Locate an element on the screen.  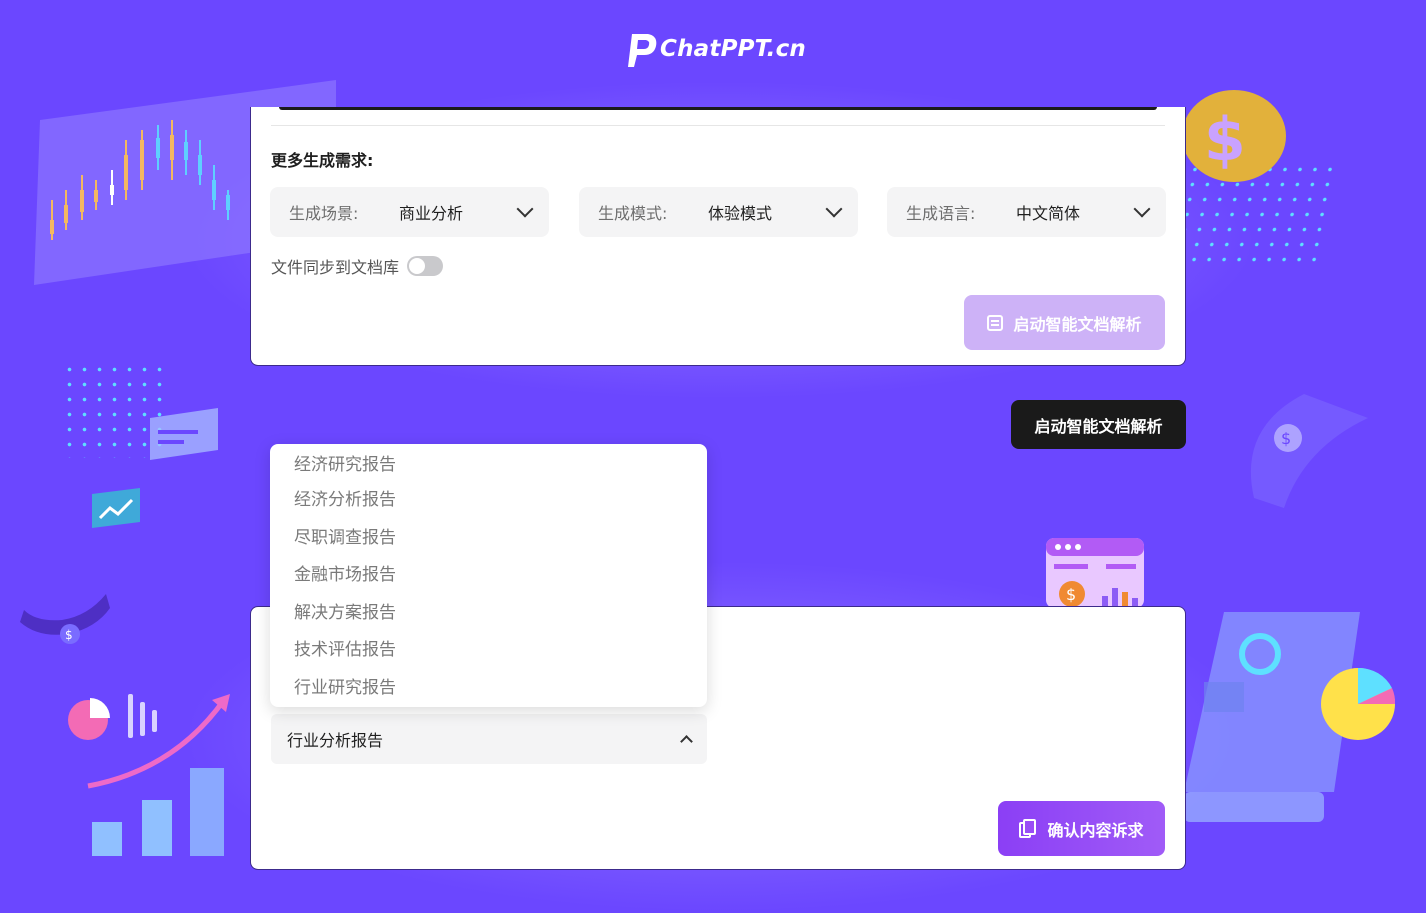
language-select: 生成语言: 中文简体 is located at coordinates (1026, 212).